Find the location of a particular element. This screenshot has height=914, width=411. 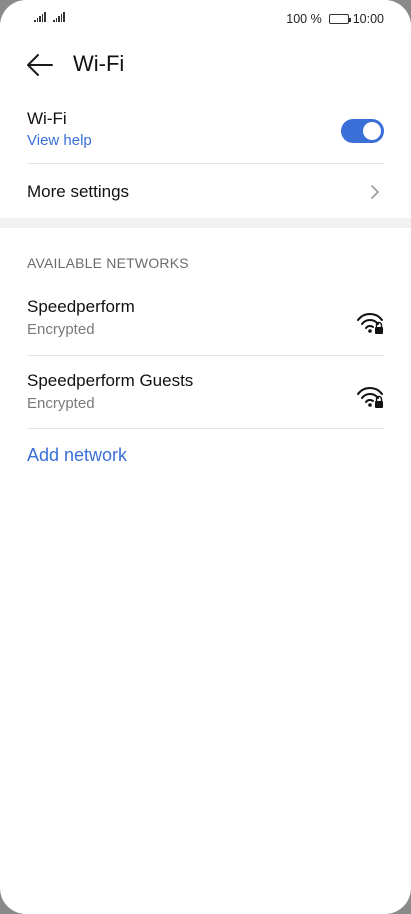

signal-indicators is located at coordinates (49, 17).